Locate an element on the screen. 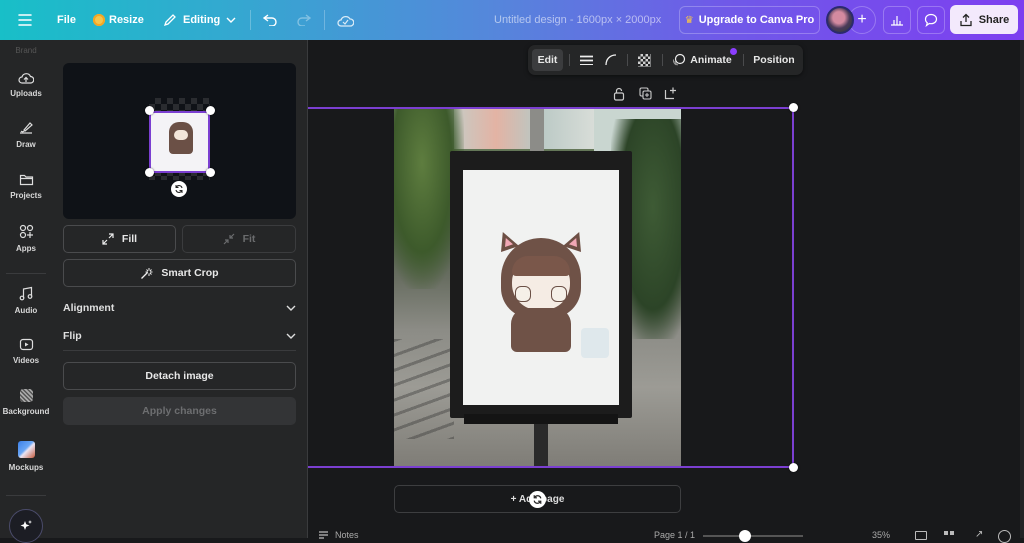 The image size is (1024, 543). apply-changes-button: Apply changes is located at coordinates (179, 411).